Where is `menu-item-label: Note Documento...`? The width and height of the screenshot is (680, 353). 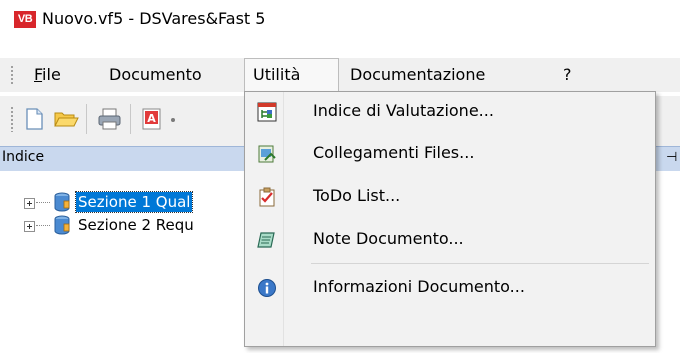
menu-item-label: Note Documento... is located at coordinates (388, 238).